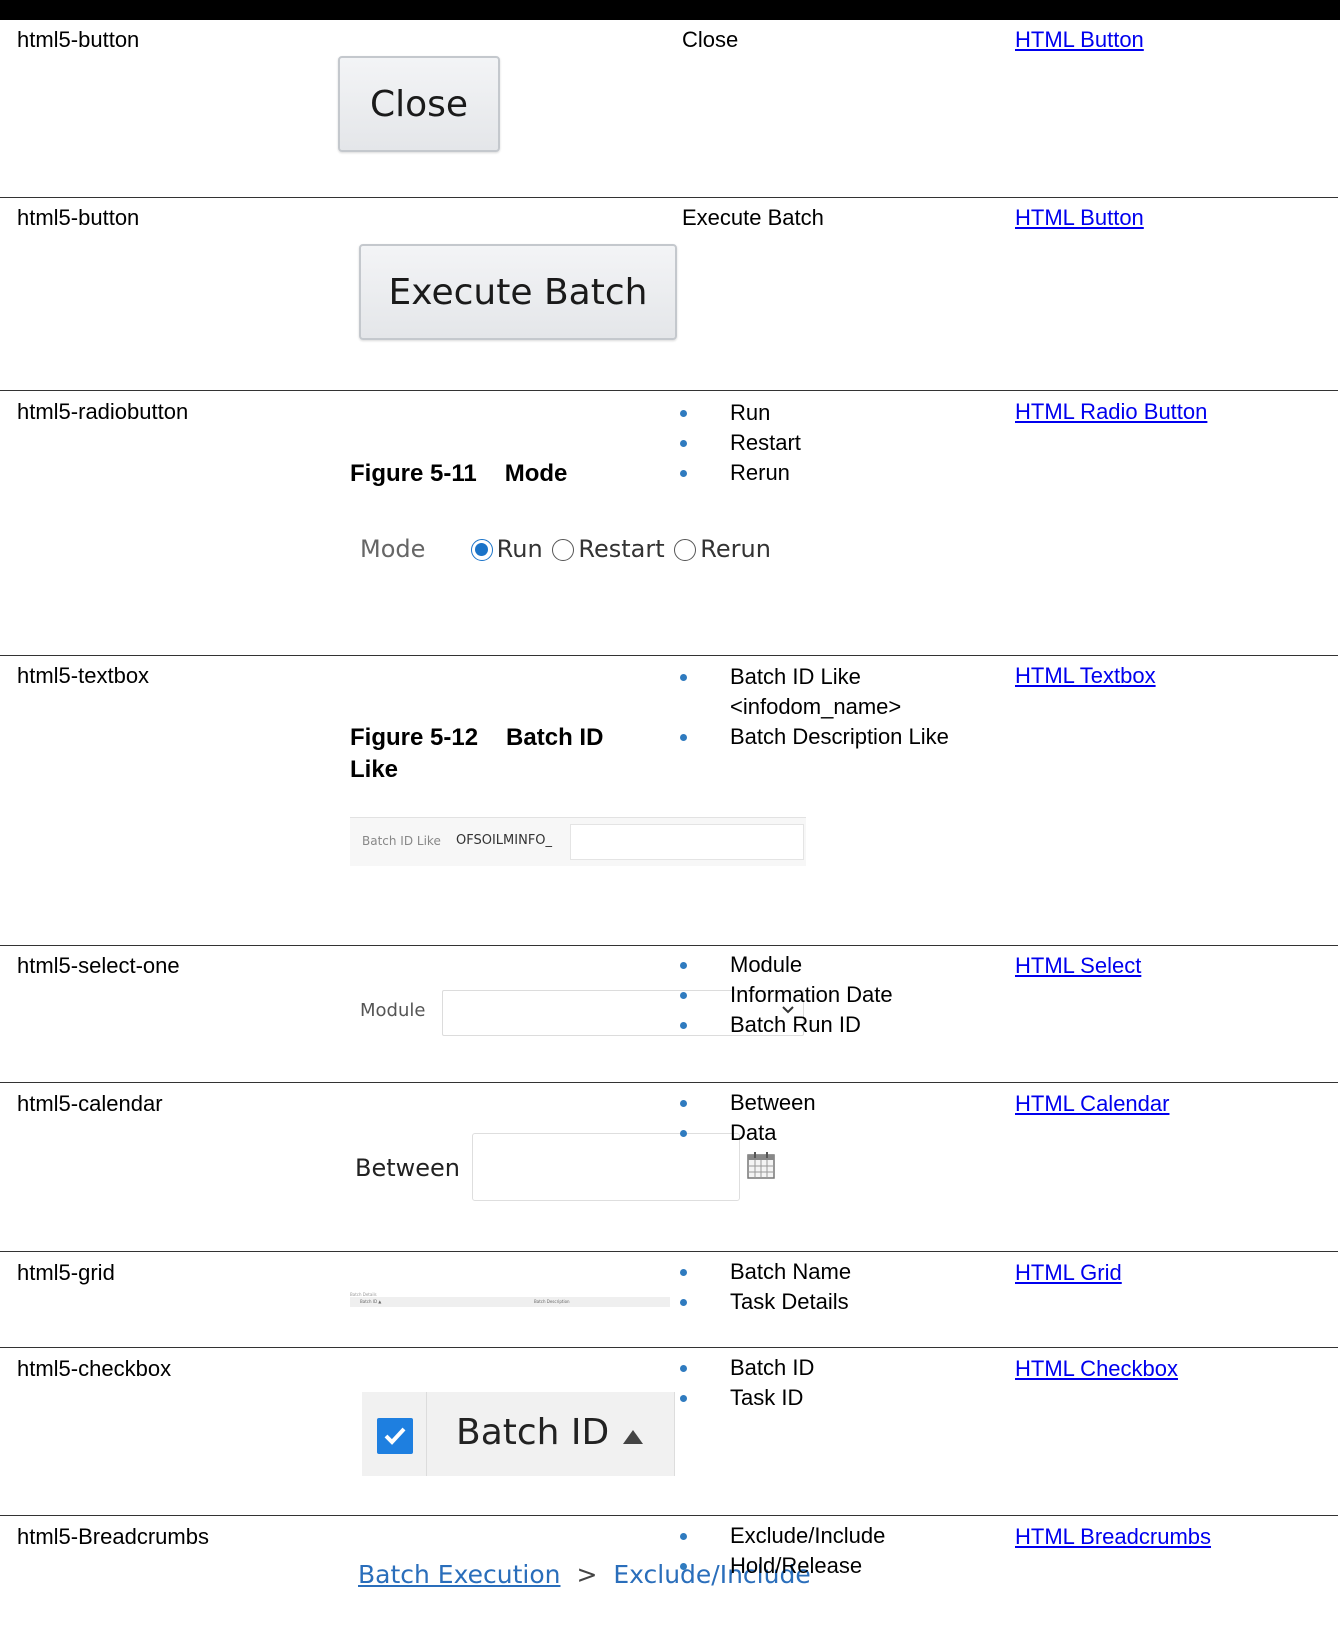 The image size is (1340, 1633). I want to click on mode-radio-image: Mode Run Restart Rerun, so click(565, 549).